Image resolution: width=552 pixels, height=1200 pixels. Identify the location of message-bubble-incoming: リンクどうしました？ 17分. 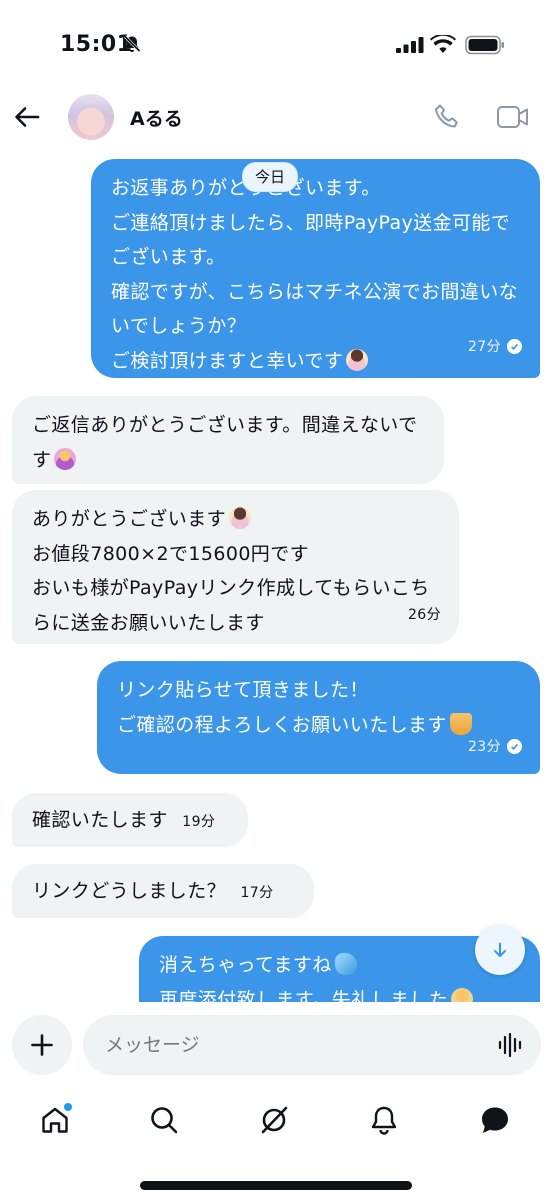
(163, 891).